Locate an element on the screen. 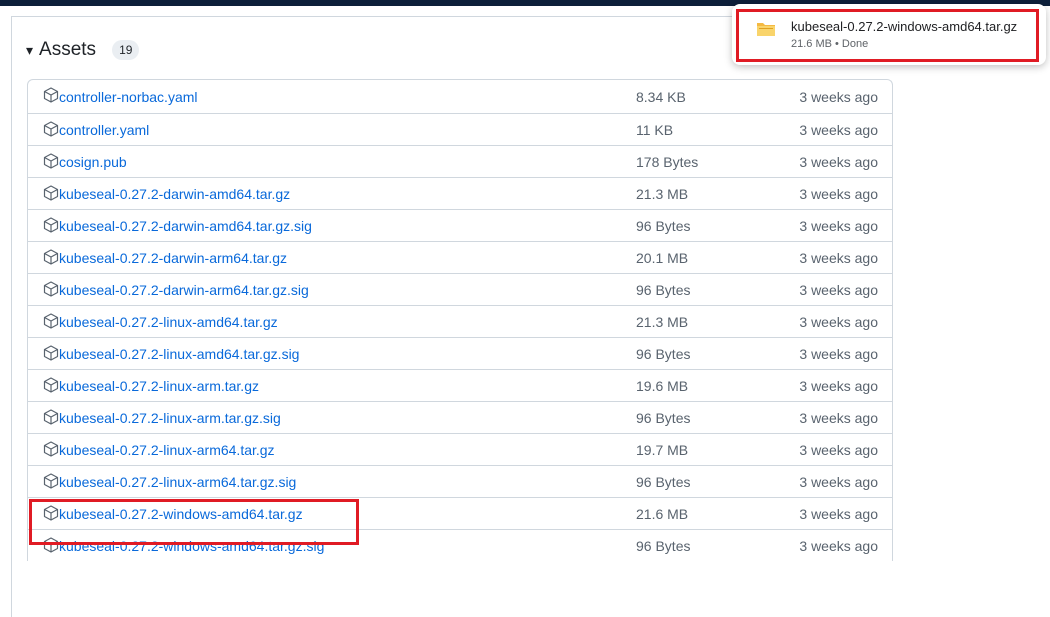 The width and height of the screenshot is (1050, 617). asset-link: kubeseal-0.27.2-linux-arm.tar.gz is located at coordinates (159, 386).